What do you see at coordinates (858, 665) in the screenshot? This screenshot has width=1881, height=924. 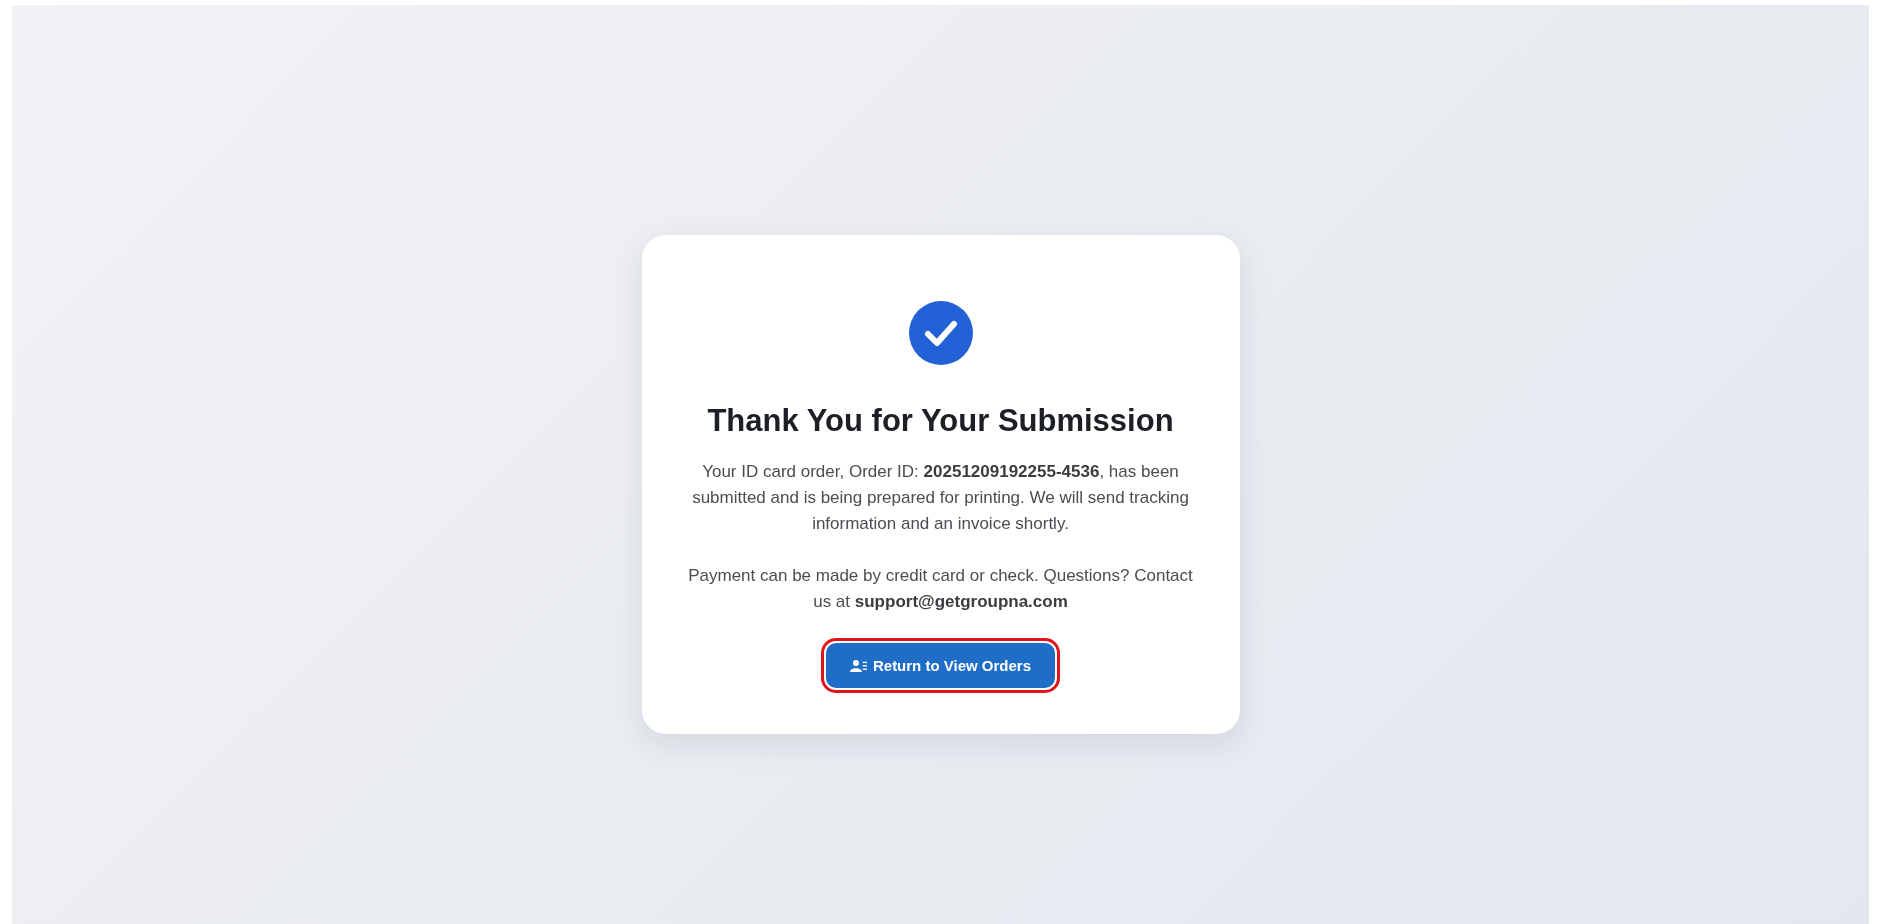 I see `user-list-icon` at bounding box center [858, 665].